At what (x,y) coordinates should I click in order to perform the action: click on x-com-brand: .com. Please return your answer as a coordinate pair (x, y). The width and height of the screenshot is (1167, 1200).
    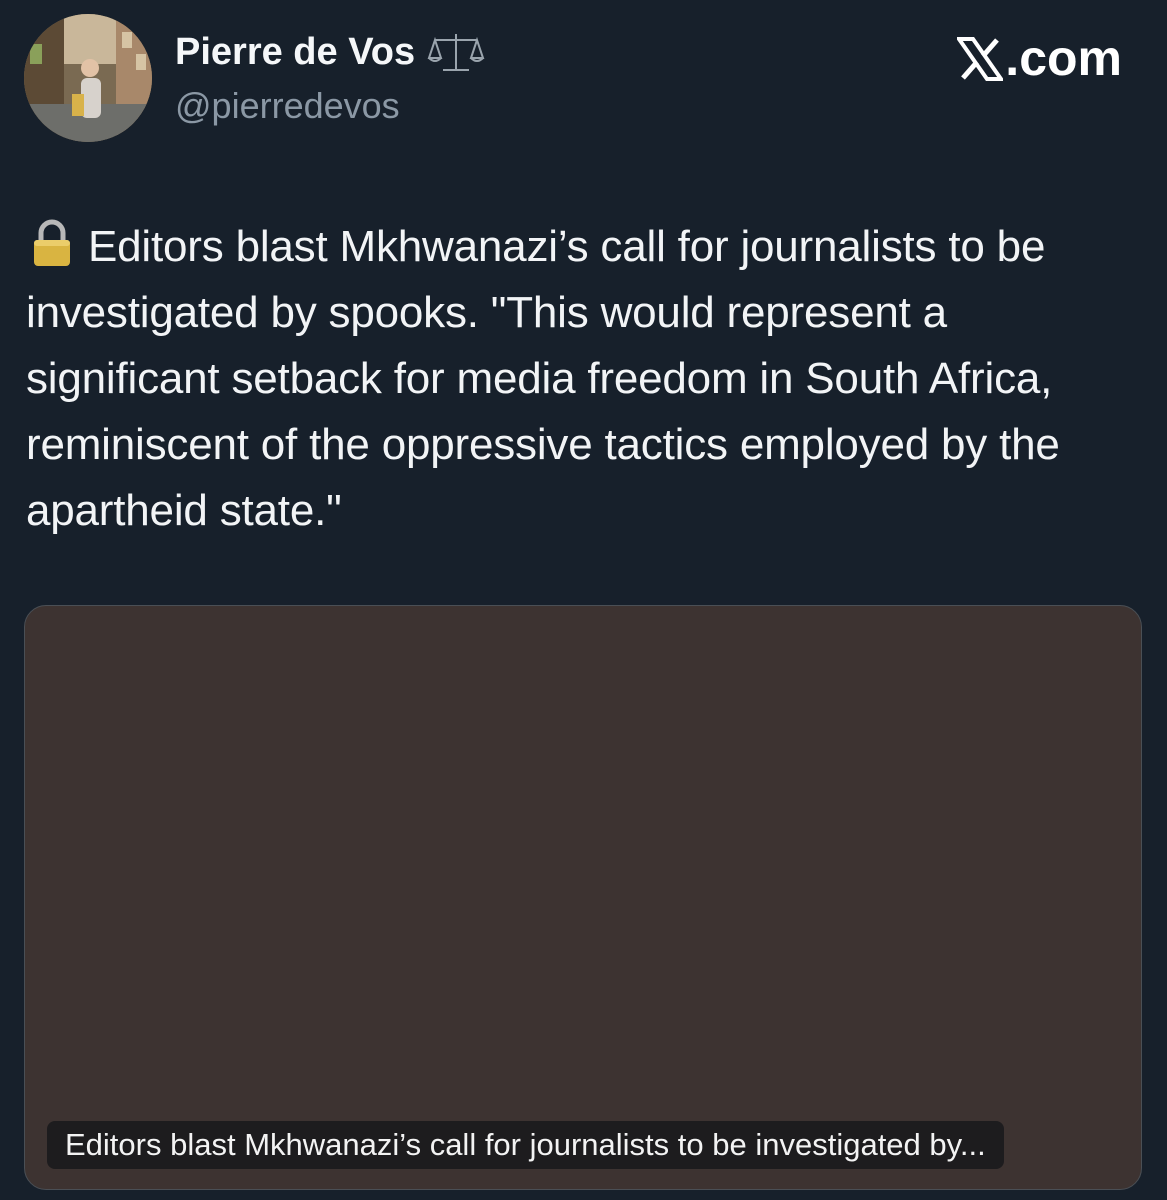
    Looking at the image, I should click on (1038, 58).